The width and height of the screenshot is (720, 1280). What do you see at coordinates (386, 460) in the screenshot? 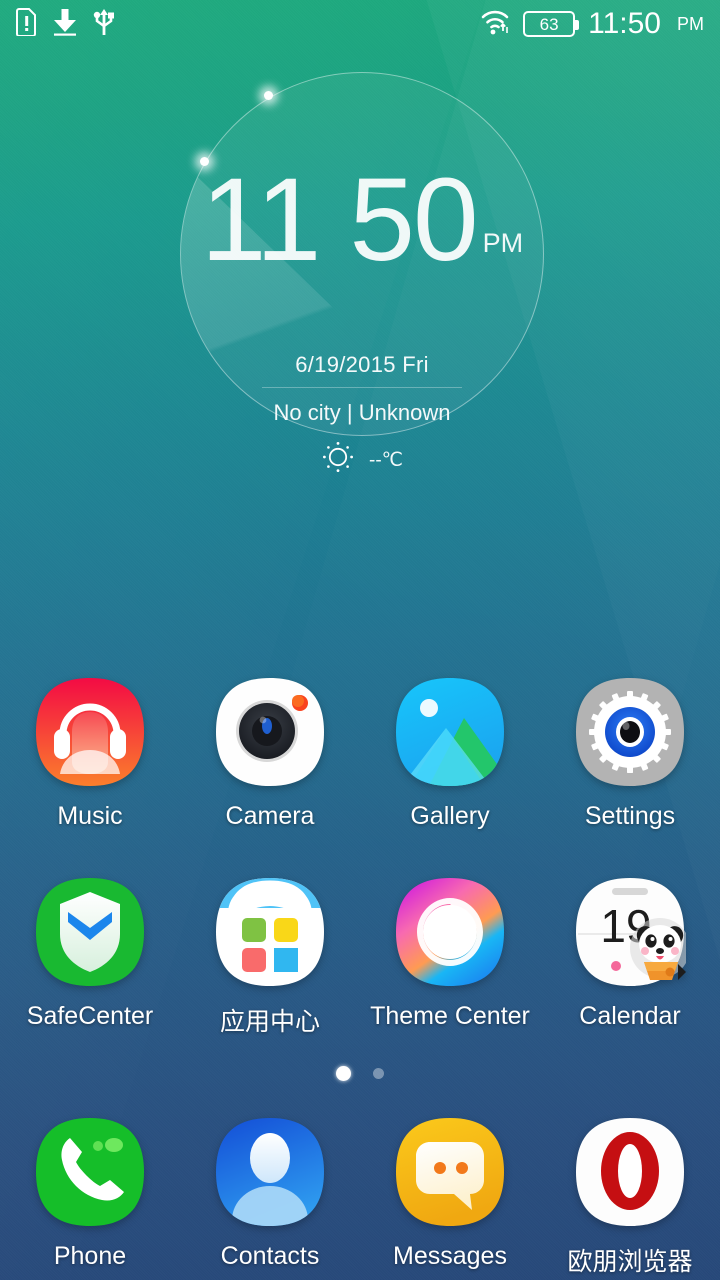
I see `clock-temperature: --℃` at bounding box center [386, 460].